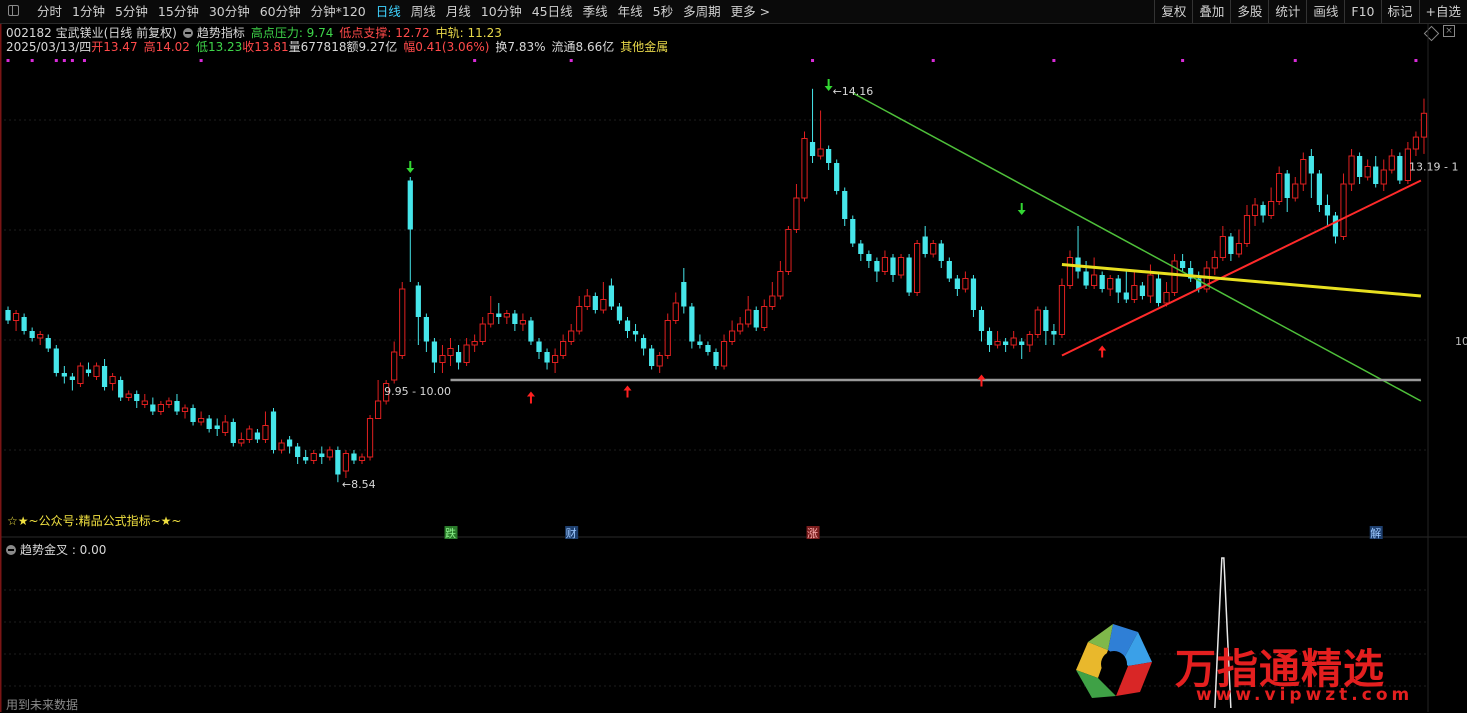  Describe the element at coordinates (1287, 11) in the screenshot. I see `toolbar-button-3: 统计` at that location.